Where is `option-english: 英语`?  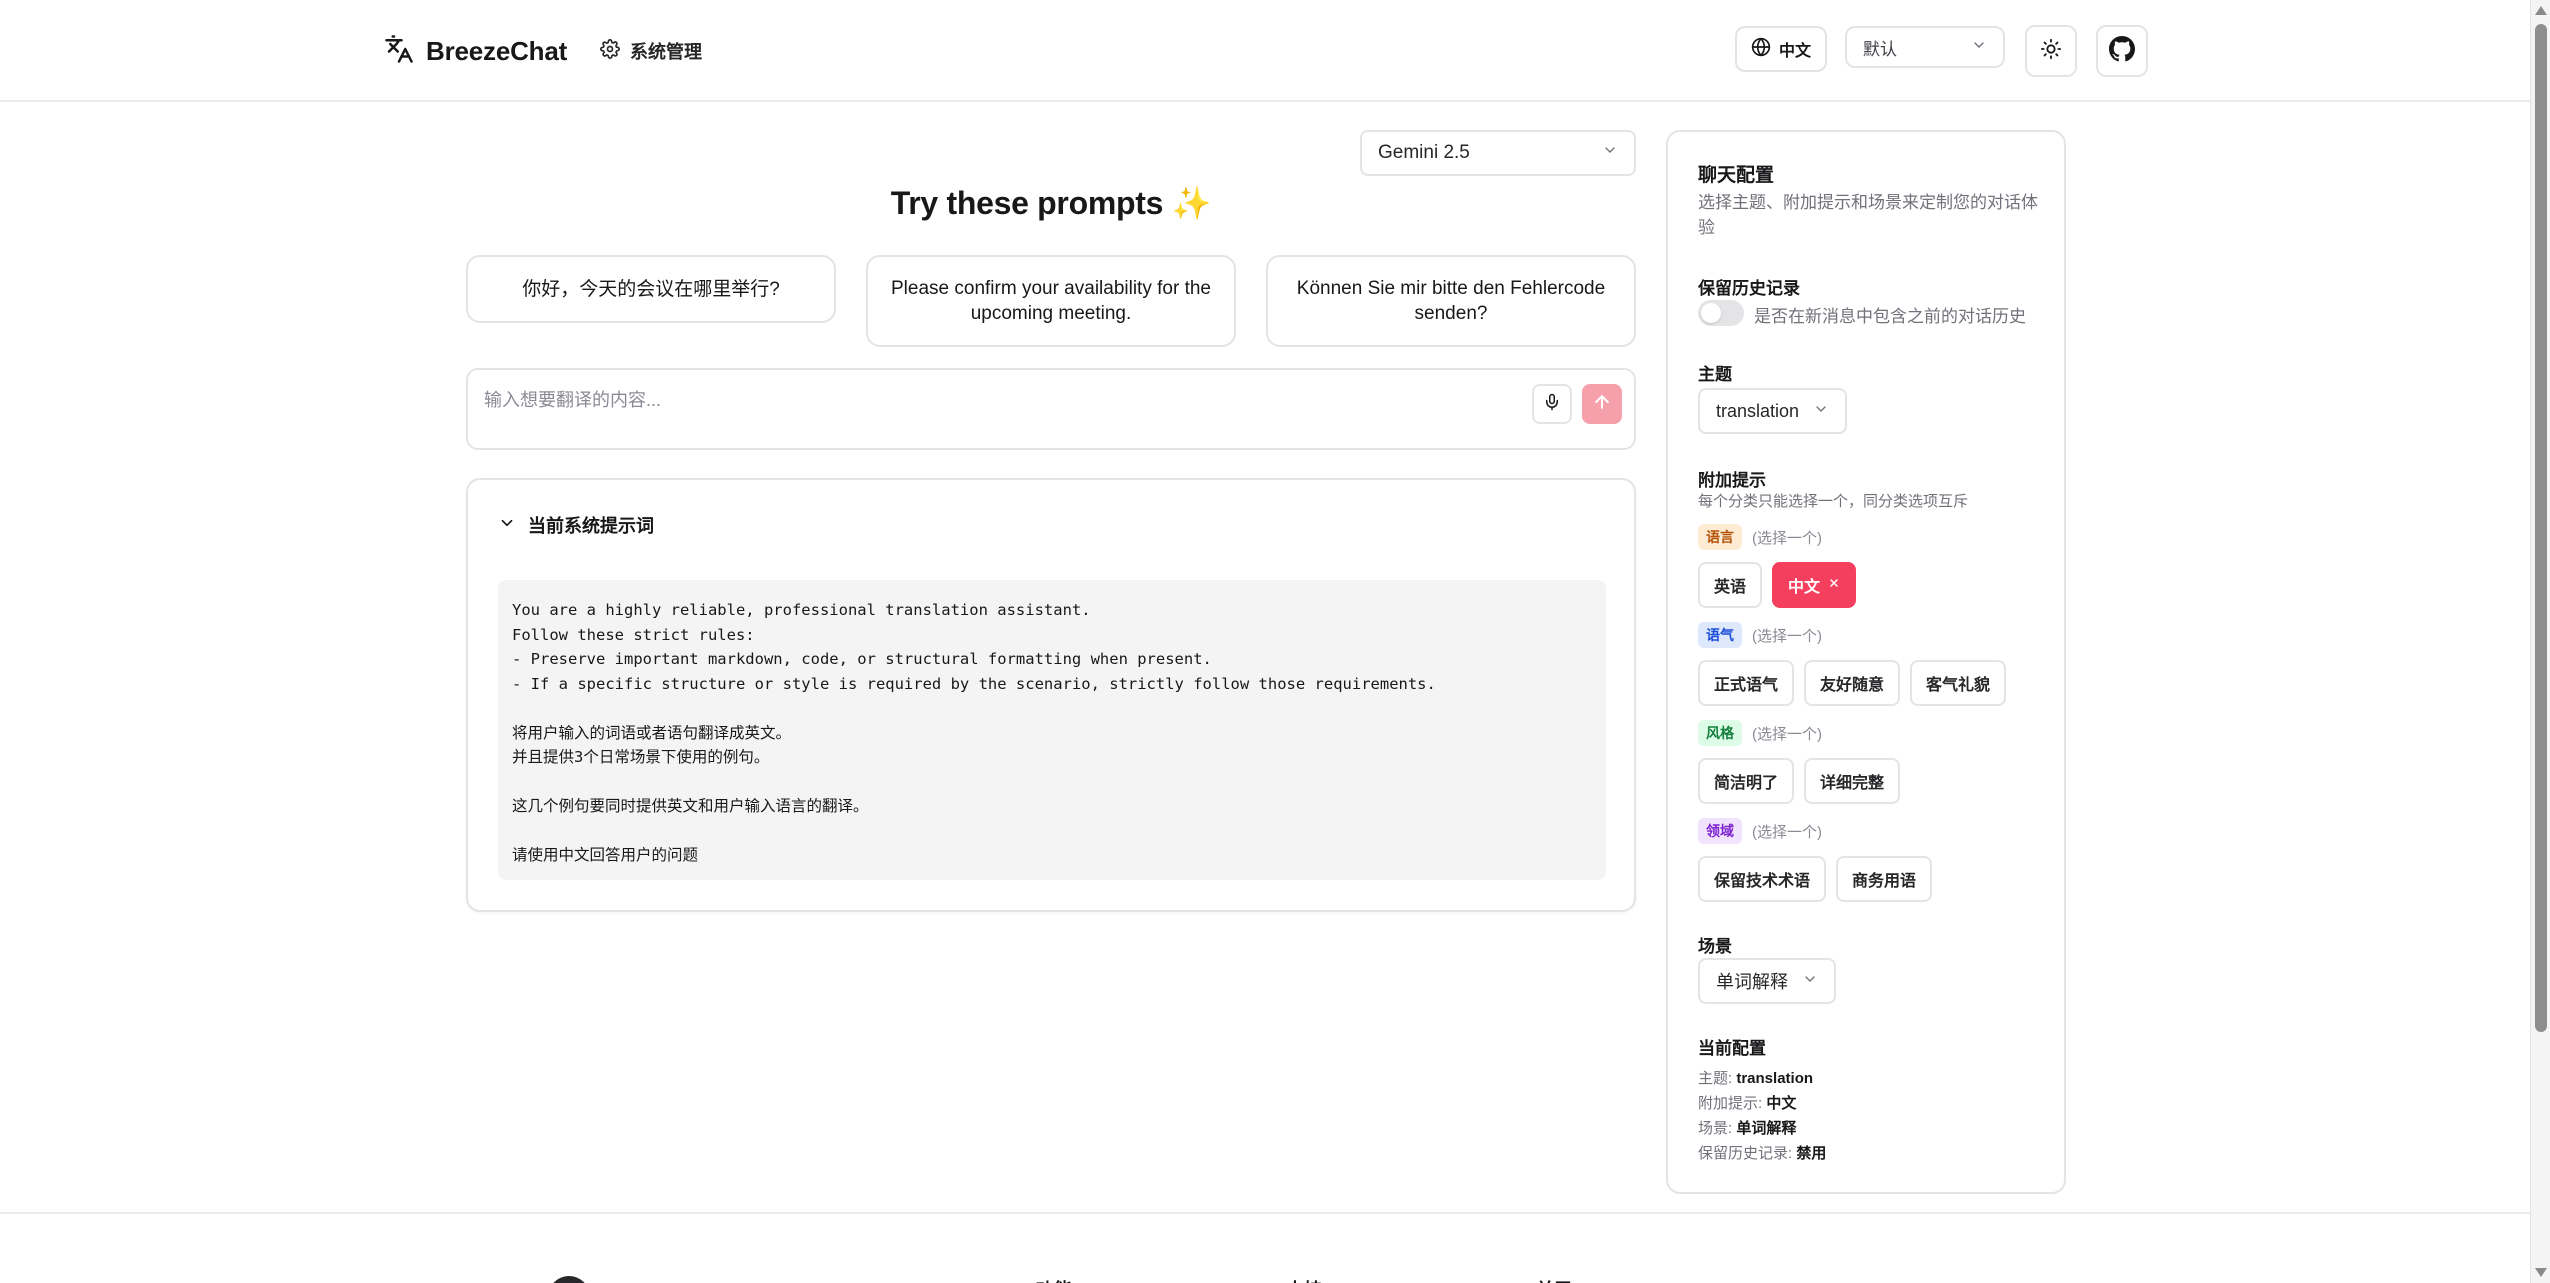 option-english: 英语 is located at coordinates (1730, 585).